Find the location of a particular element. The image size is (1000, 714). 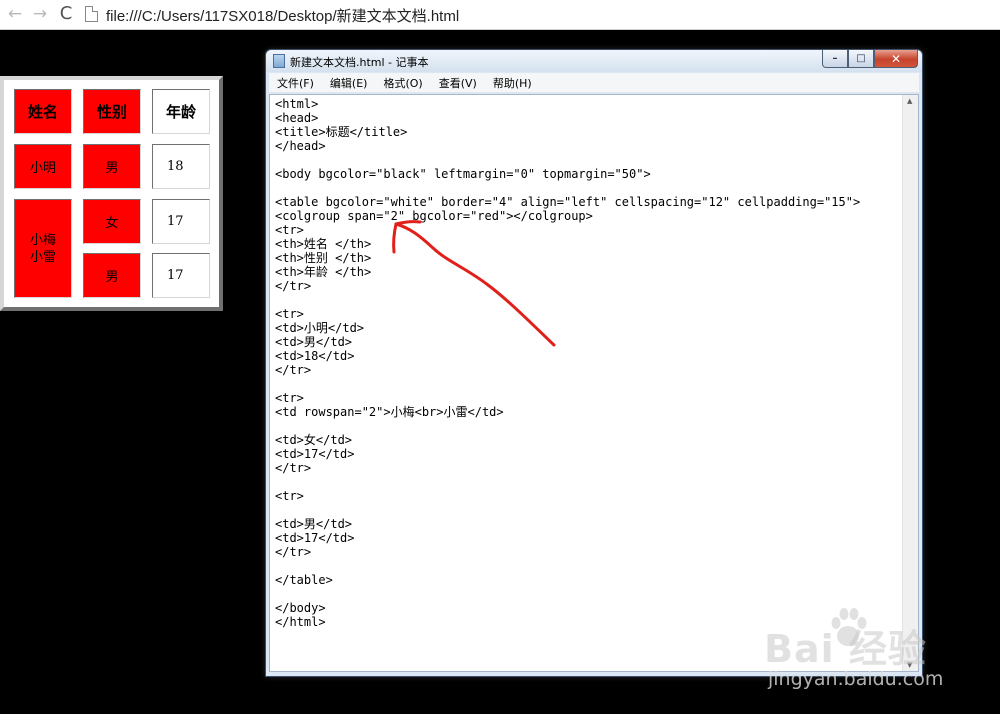

title-bar: 新建文本文档.html - 记事本 – □ ✕ is located at coordinates (594, 61).